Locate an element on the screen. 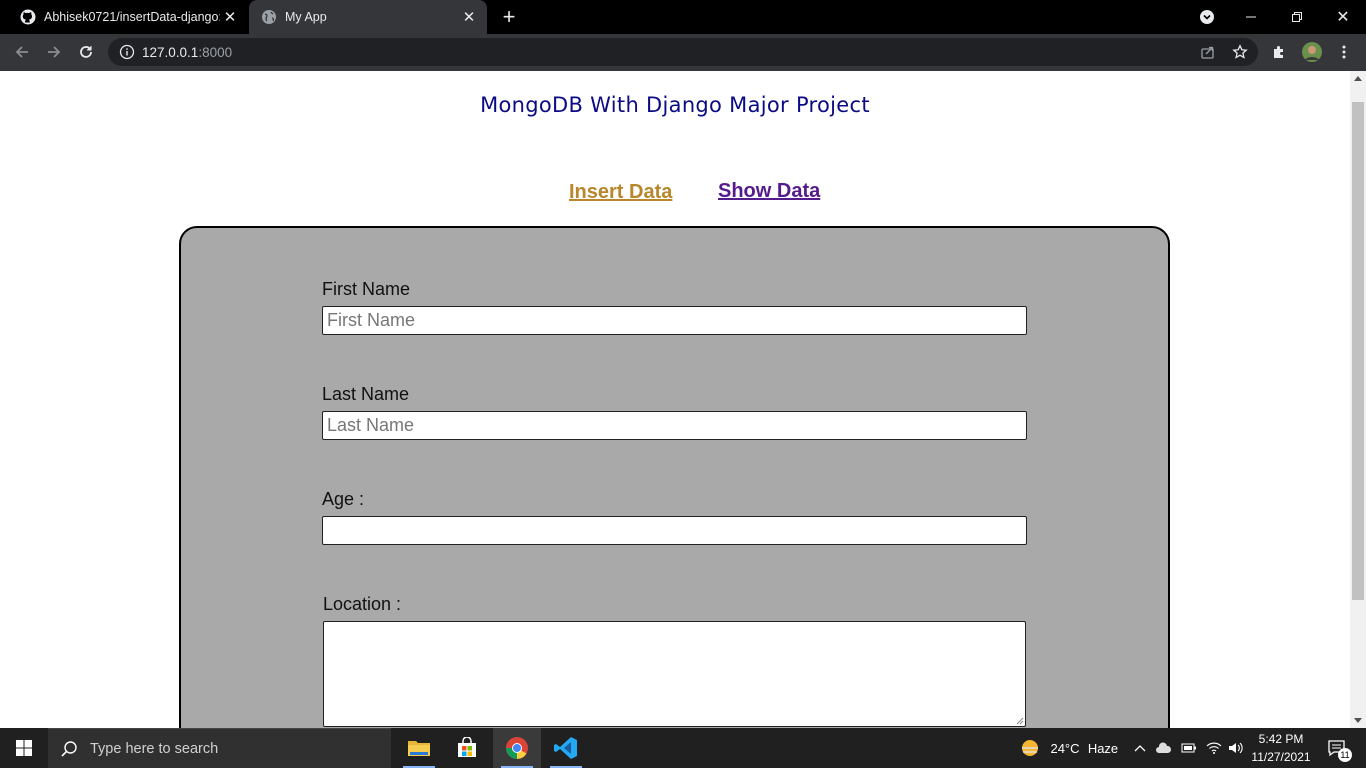 The width and height of the screenshot is (1366, 768). weather-temp: 24°C is located at coordinates (1065, 748).